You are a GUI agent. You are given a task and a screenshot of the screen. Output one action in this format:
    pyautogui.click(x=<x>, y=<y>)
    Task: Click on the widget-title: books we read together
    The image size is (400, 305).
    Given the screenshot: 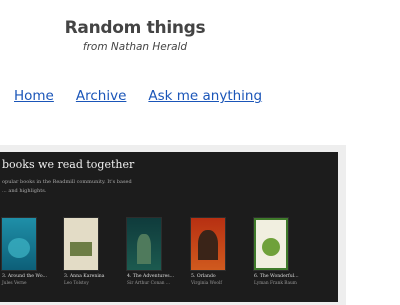 What is the action you would take?
    pyautogui.click(x=68, y=164)
    